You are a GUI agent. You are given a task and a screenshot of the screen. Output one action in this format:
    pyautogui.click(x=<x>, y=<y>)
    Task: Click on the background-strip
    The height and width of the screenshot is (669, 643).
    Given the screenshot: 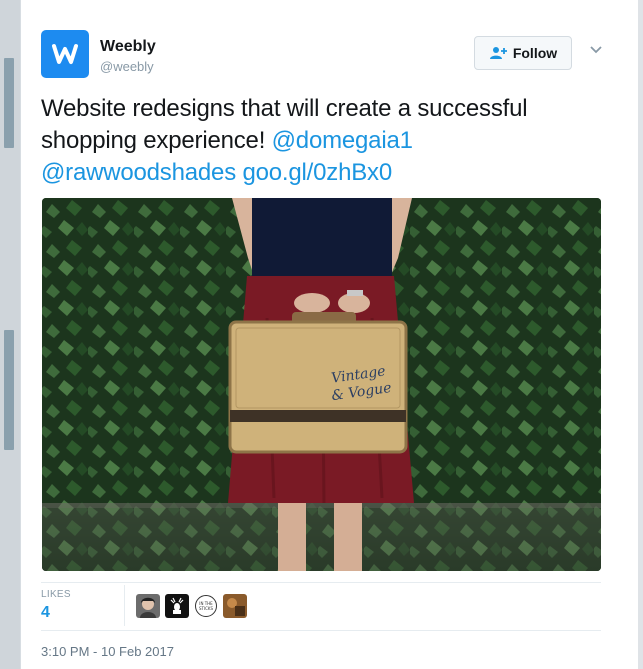 What is the action you would take?
    pyautogui.click(x=10, y=334)
    